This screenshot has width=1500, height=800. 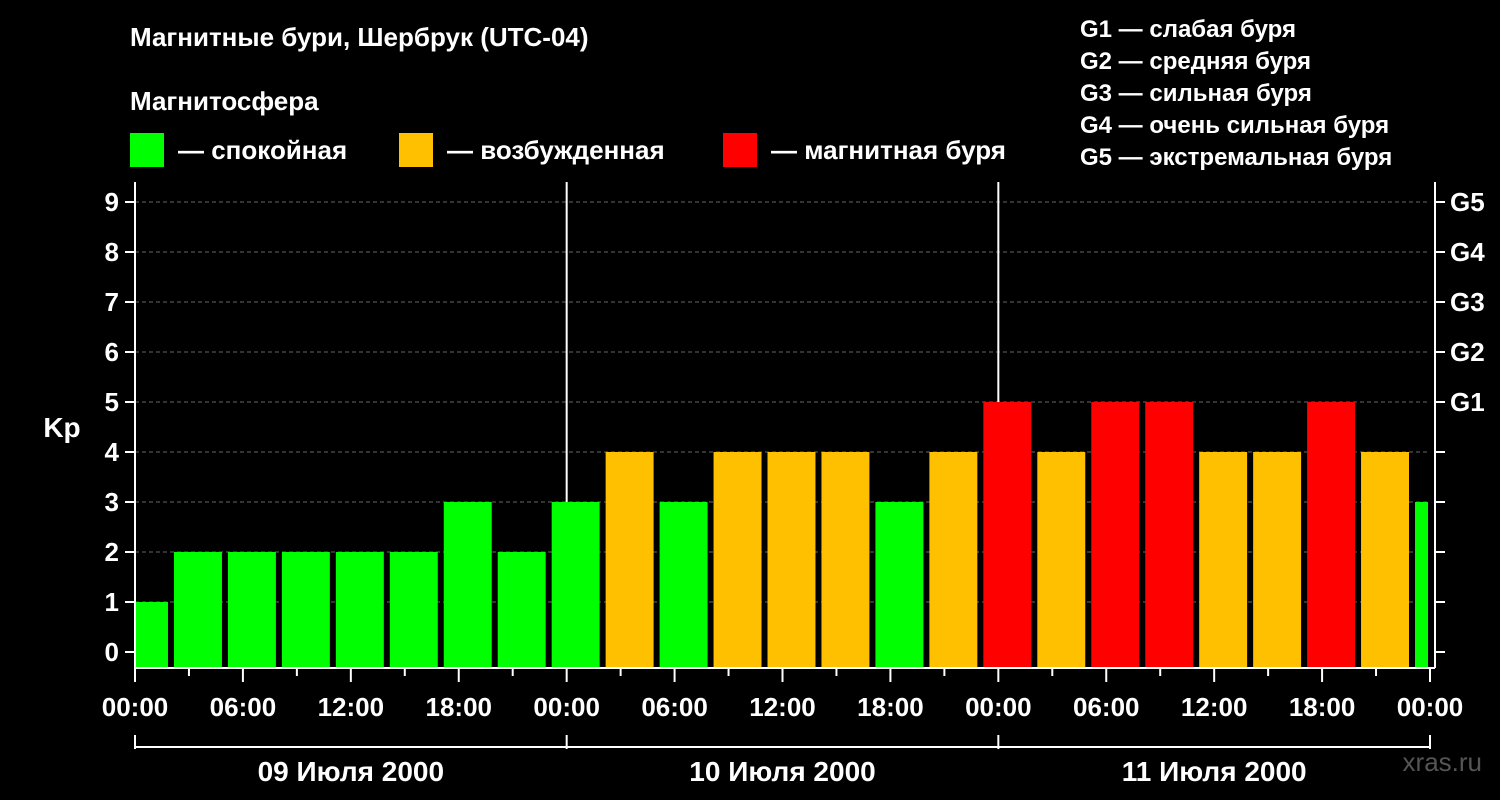 What do you see at coordinates (1467, 202) in the screenshot?
I see `g-scale-label: G5` at bounding box center [1467, 202].